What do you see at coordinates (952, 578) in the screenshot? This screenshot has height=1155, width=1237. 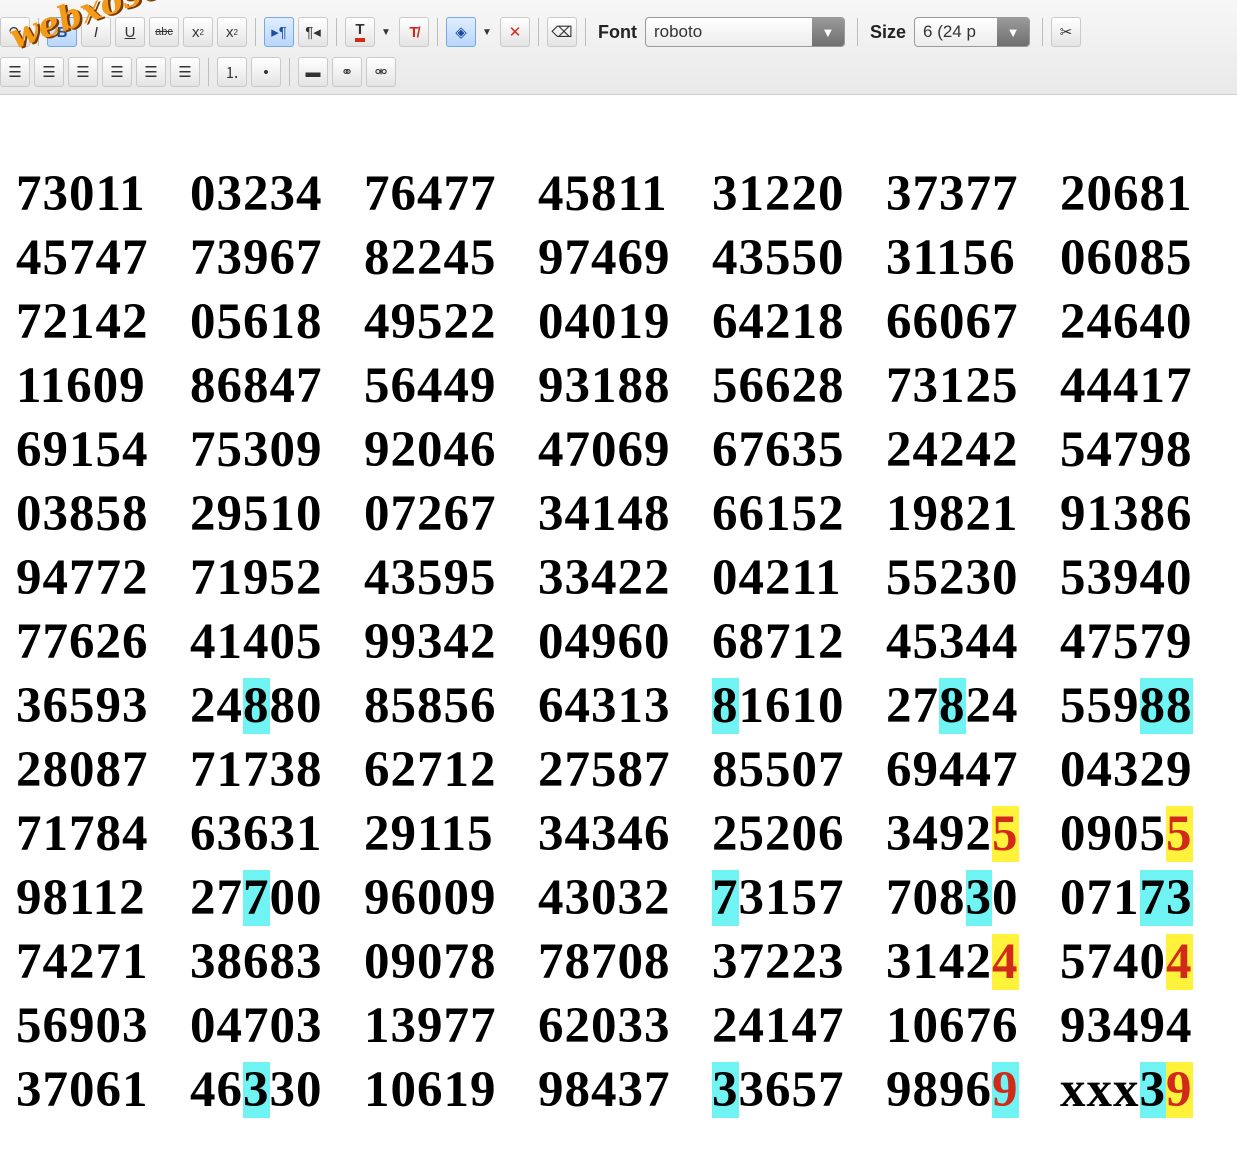 I see `number-cell: 55230` at bounding box center [952, 578].